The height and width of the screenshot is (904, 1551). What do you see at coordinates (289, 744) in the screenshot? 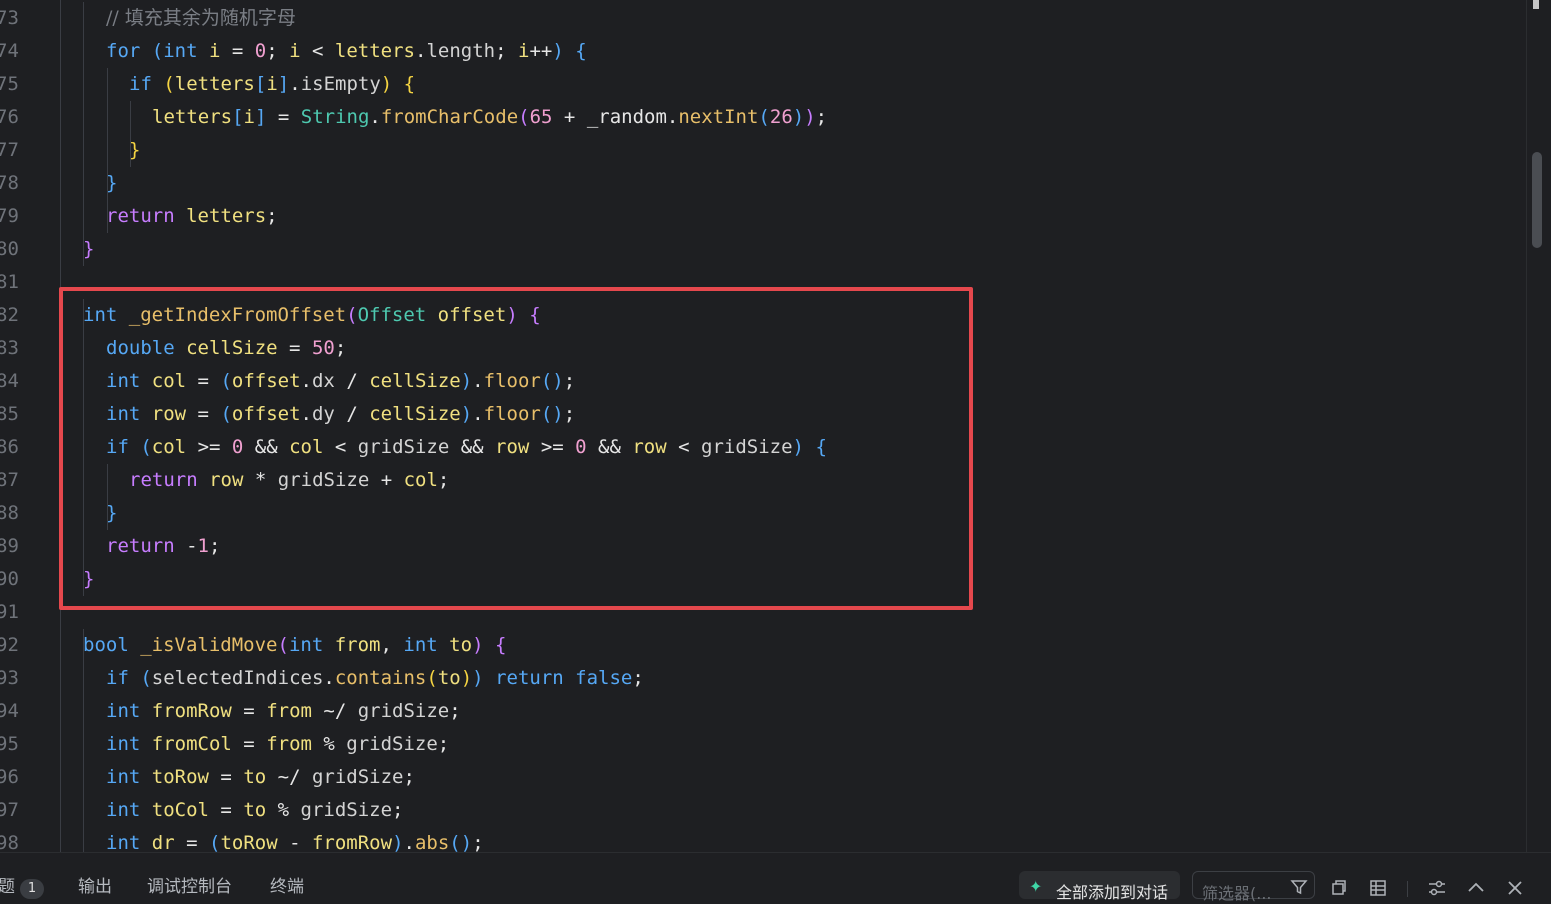
I see `code-token: from` at bounding box center [289, 744].